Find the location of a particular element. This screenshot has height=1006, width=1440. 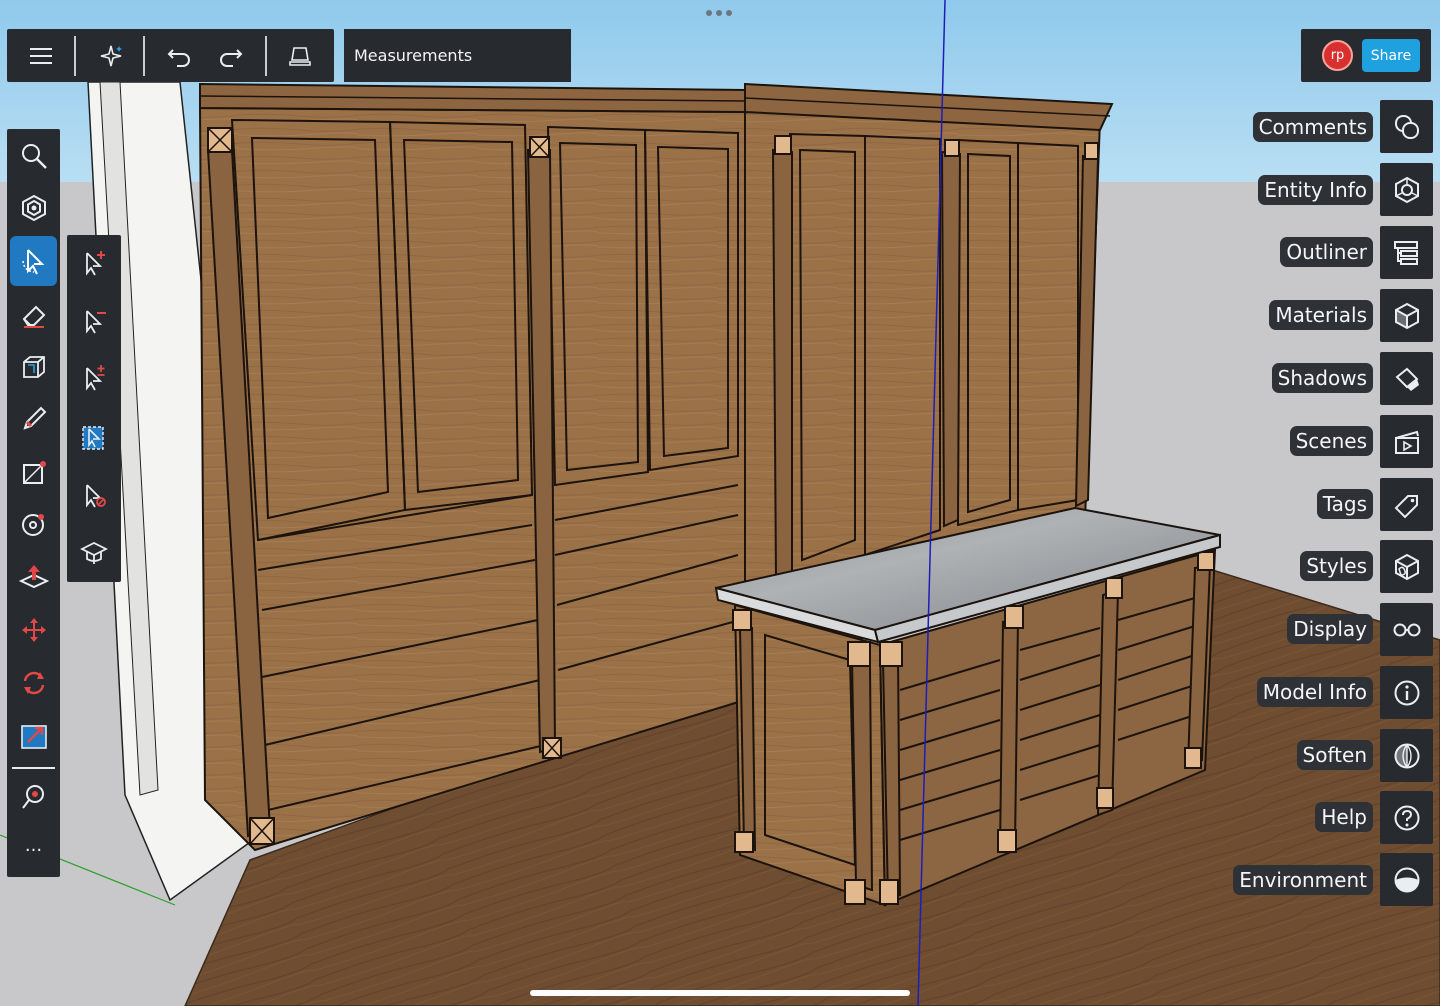

rotate-icon is located at coordinates (34, 683).